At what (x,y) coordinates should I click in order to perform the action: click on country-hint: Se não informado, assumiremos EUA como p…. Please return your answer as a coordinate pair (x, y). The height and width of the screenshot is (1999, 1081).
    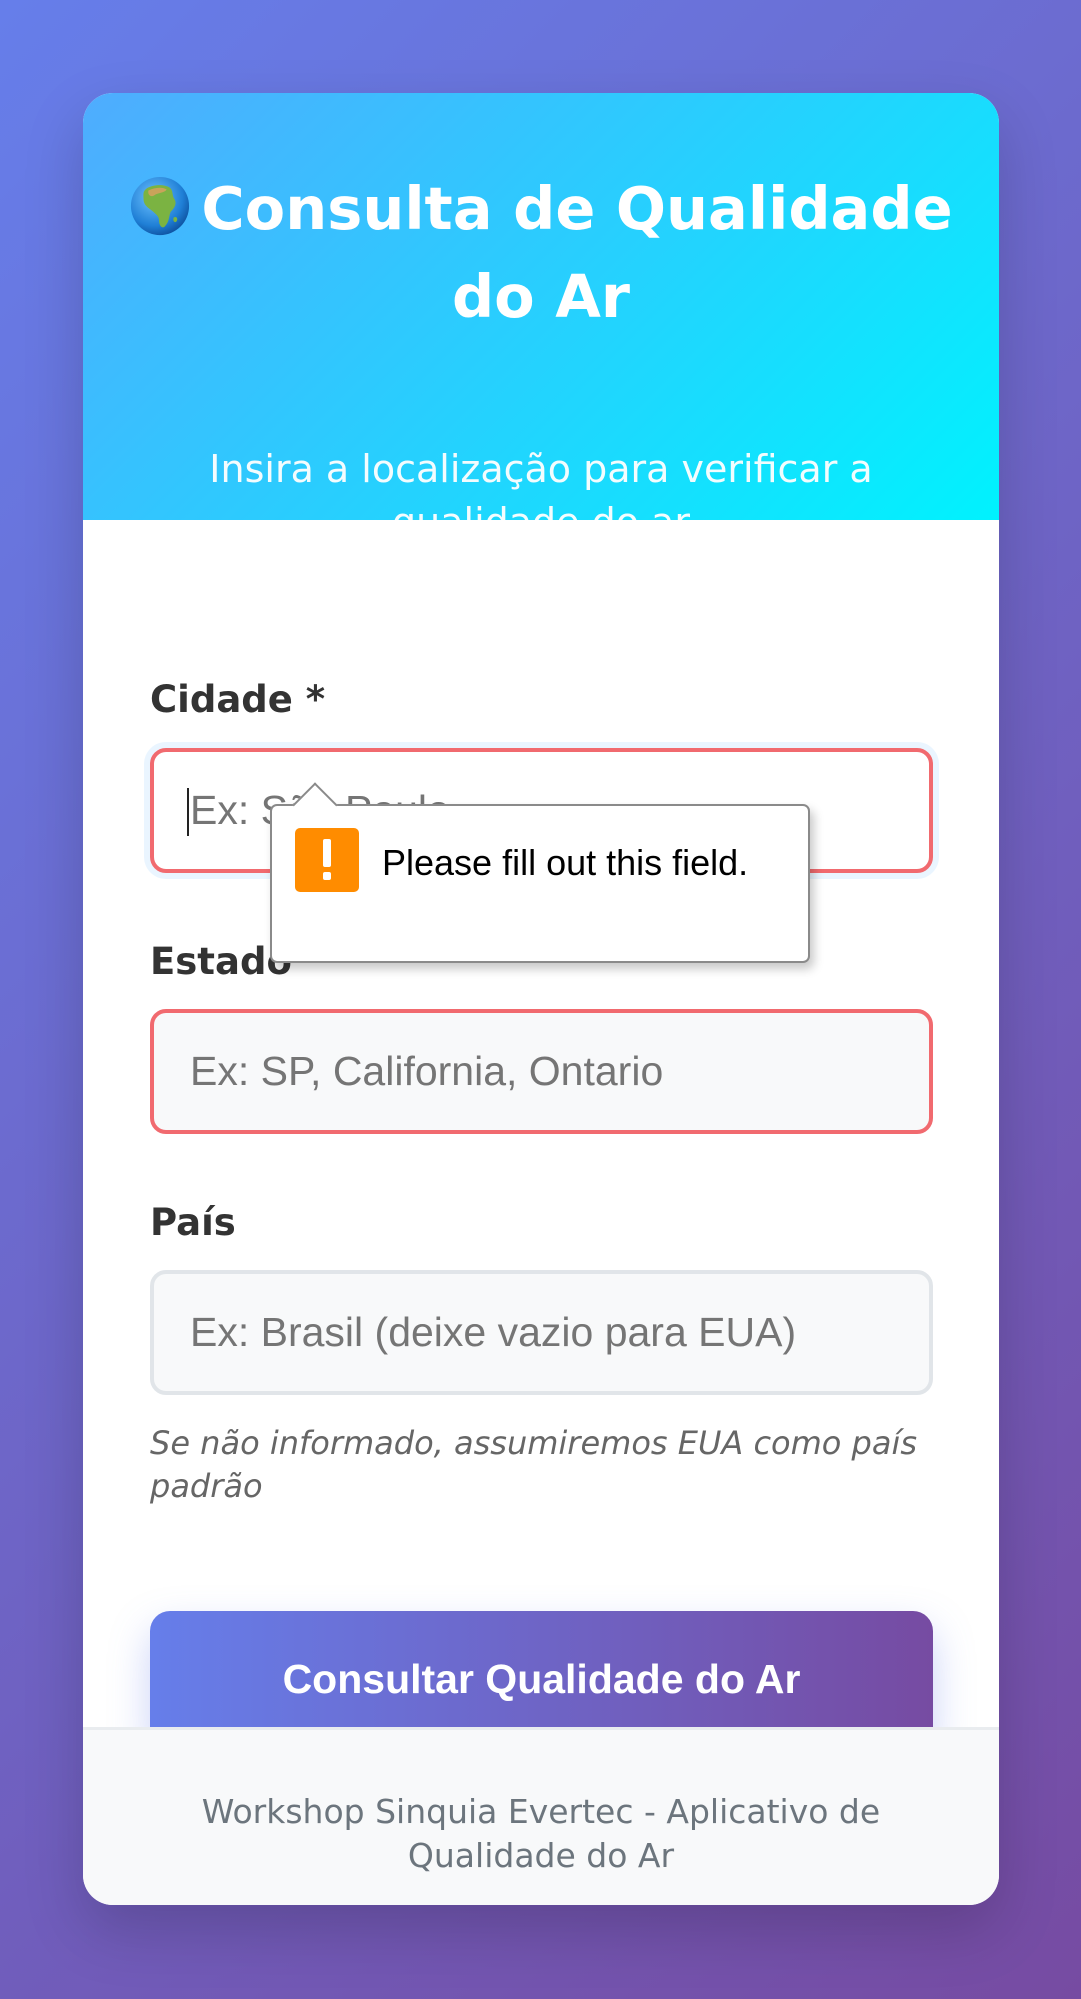
    Looking at the image, I should click on (534, 1464).